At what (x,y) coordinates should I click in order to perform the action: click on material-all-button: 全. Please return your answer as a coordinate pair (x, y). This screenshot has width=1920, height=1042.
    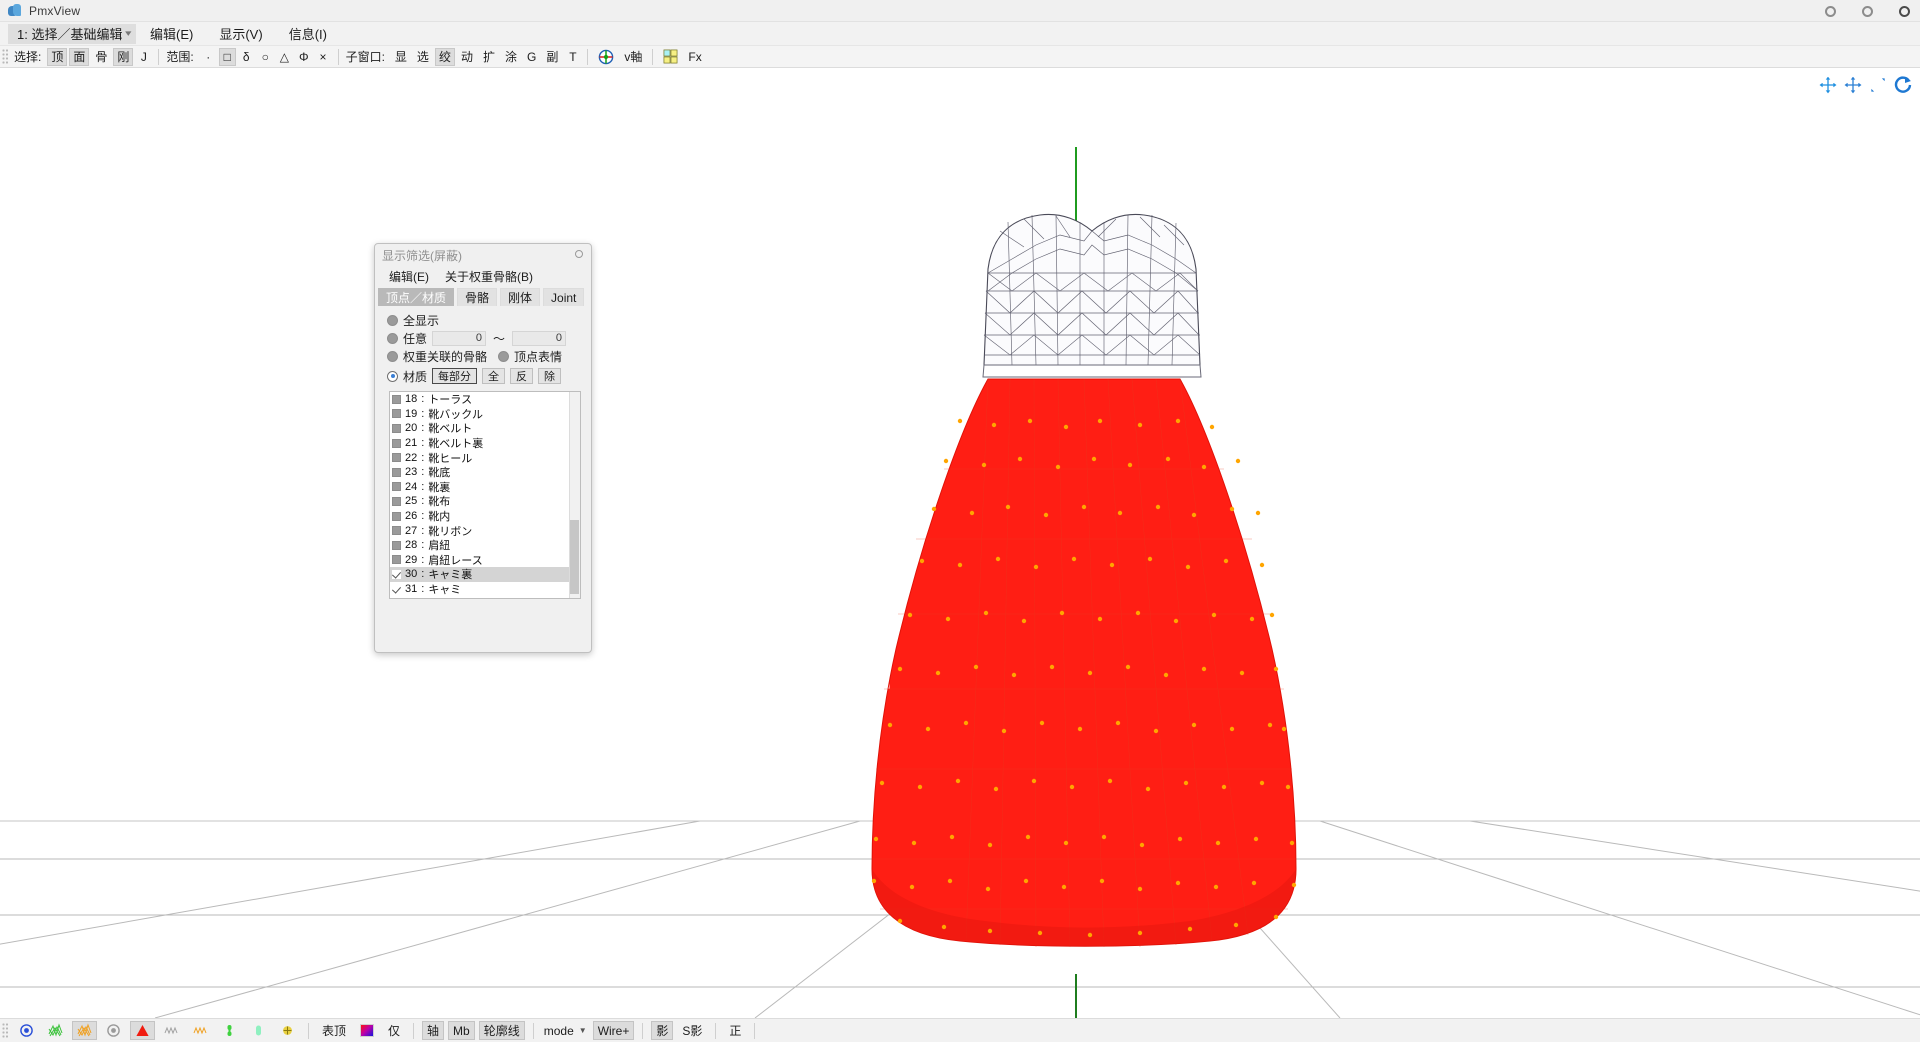
    Looking at the image, I should click on (494, 376).